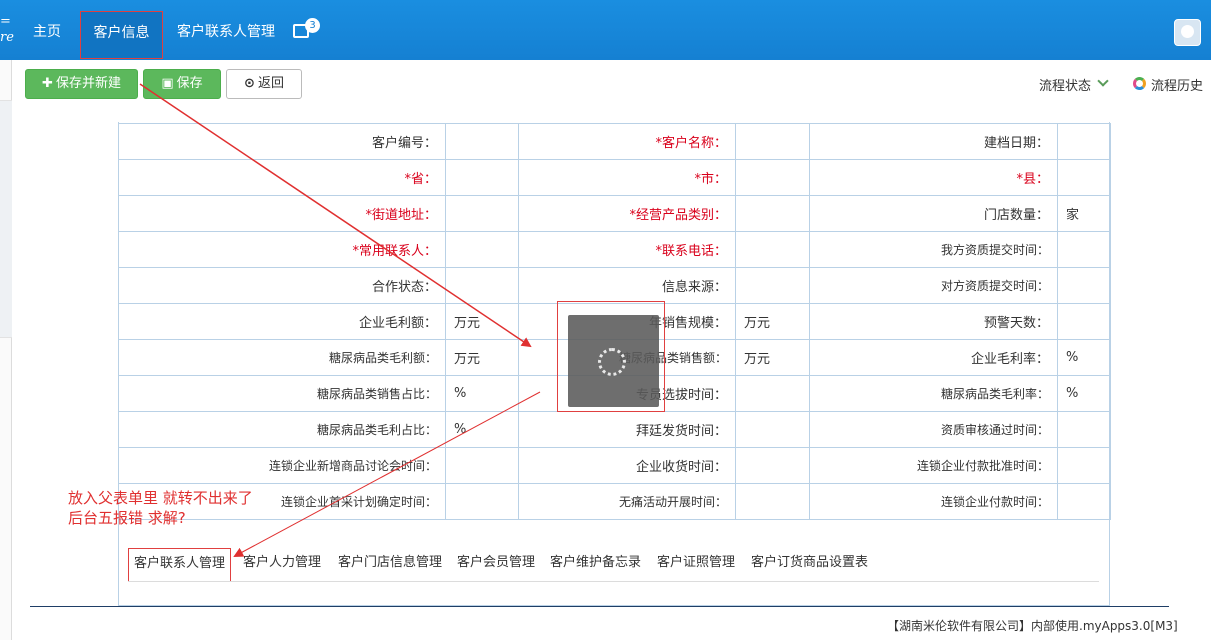  I want to click on top-navigation-bar: = re 主页 客户信息 客户联系人管理 3, so click(605, 30).